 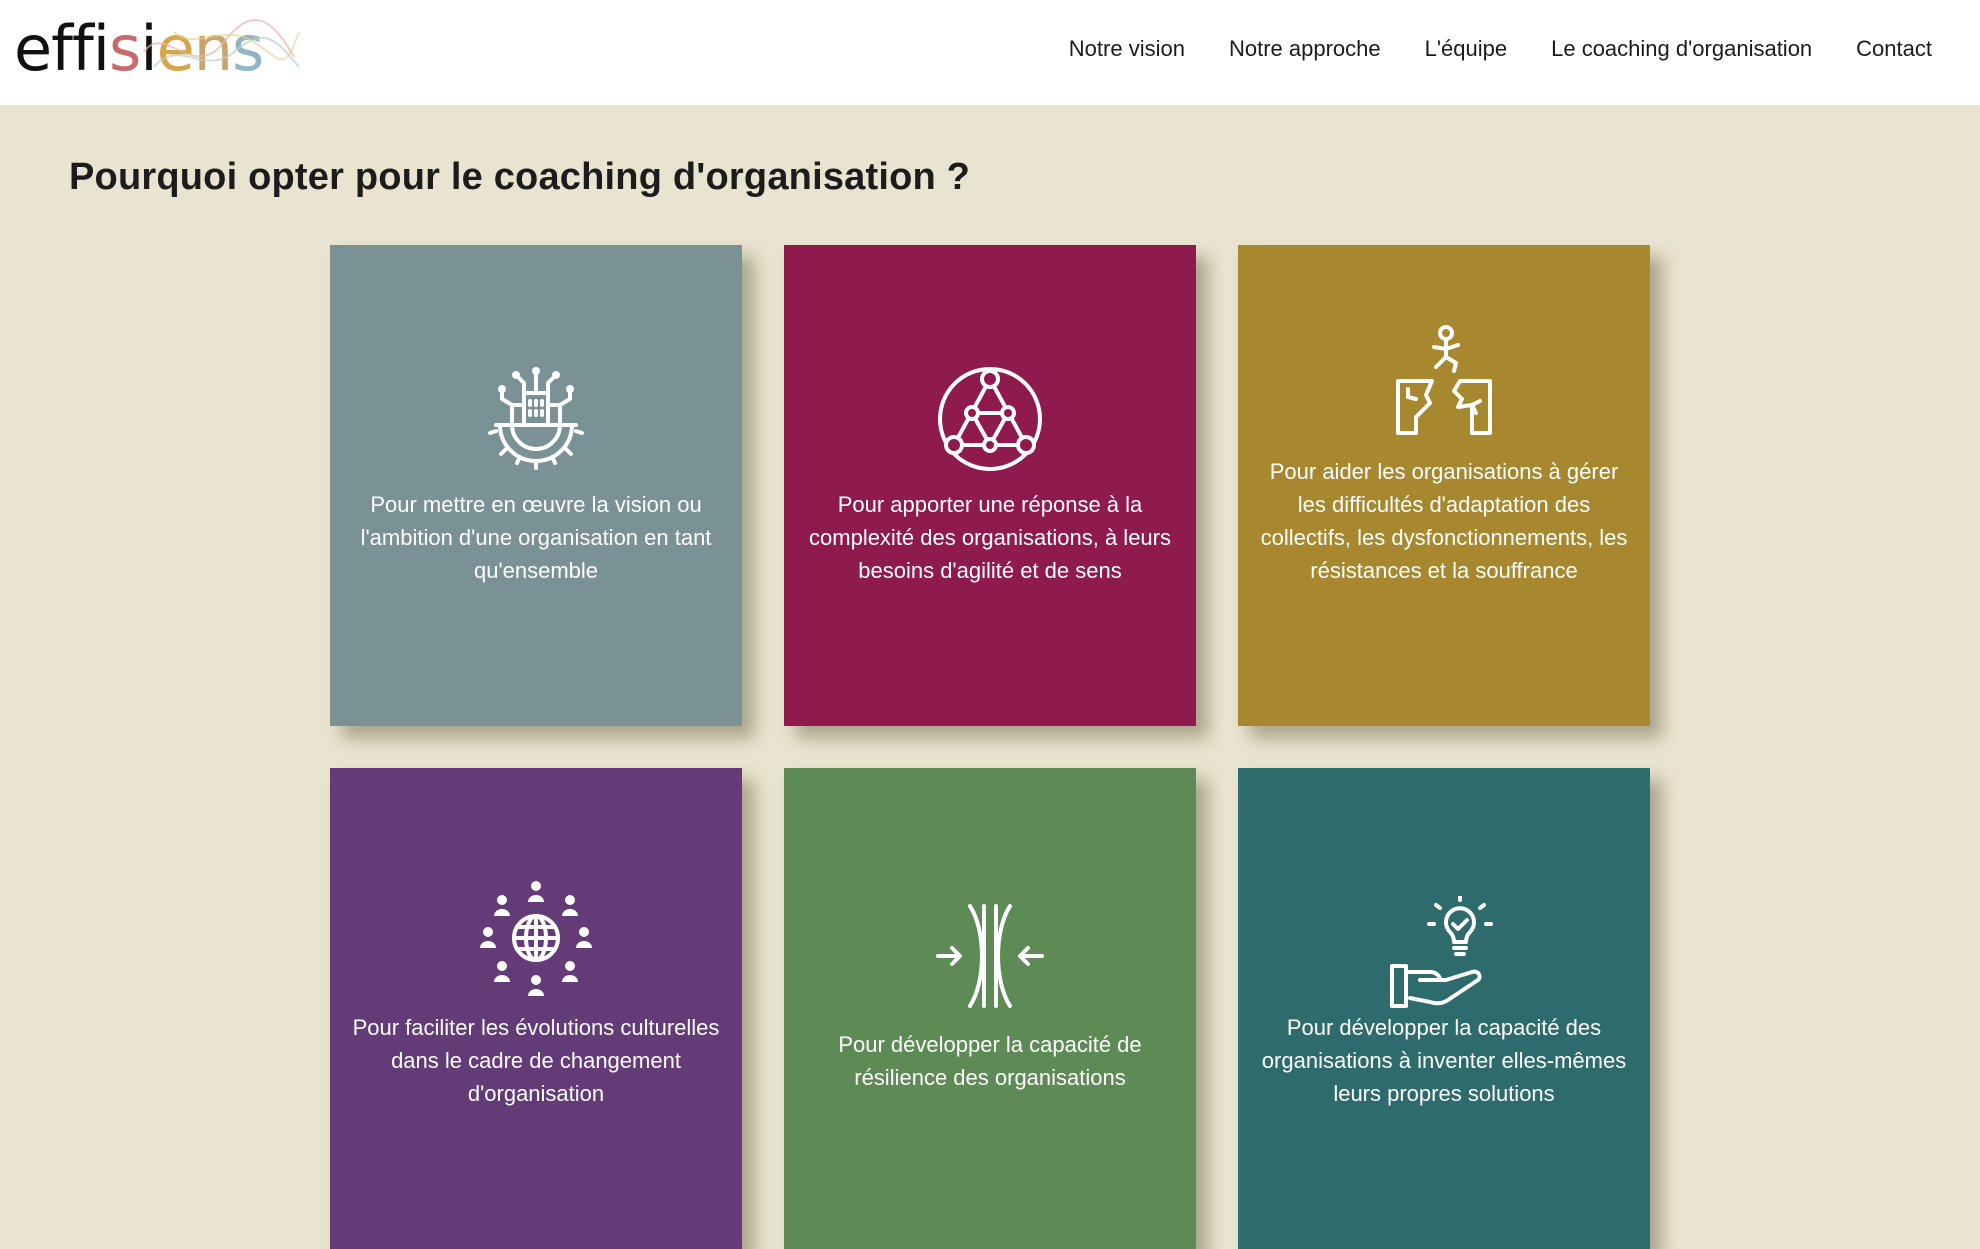 What do you see at coordinates (1894, 49) in the screenshot?
I see `nav-contact: Contact` at bounding box center [1894, 49].